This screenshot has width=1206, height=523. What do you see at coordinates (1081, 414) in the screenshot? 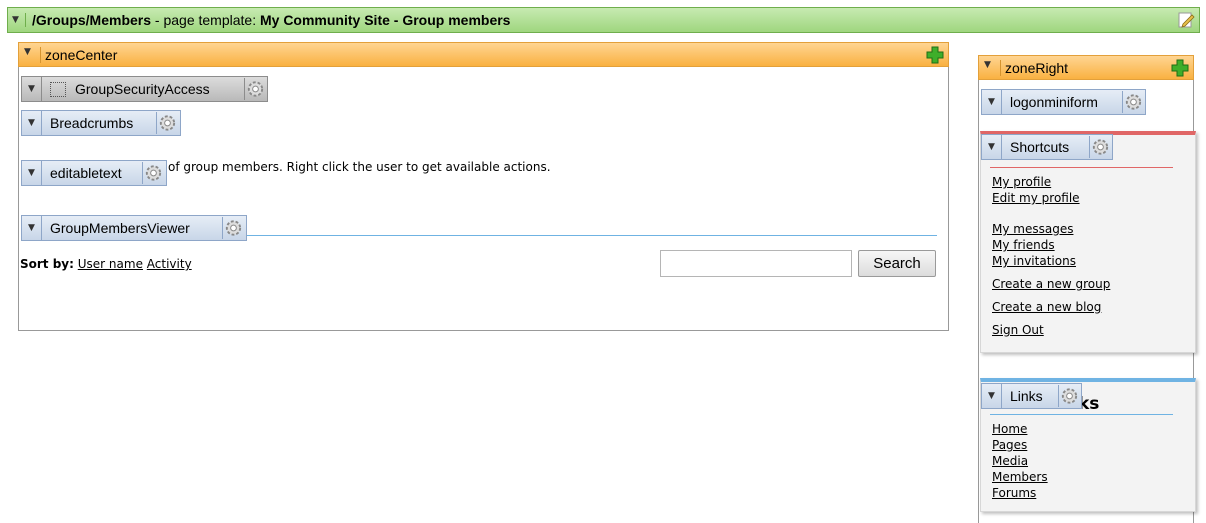
I see `links-divider` at bounding box center [1081, 414].